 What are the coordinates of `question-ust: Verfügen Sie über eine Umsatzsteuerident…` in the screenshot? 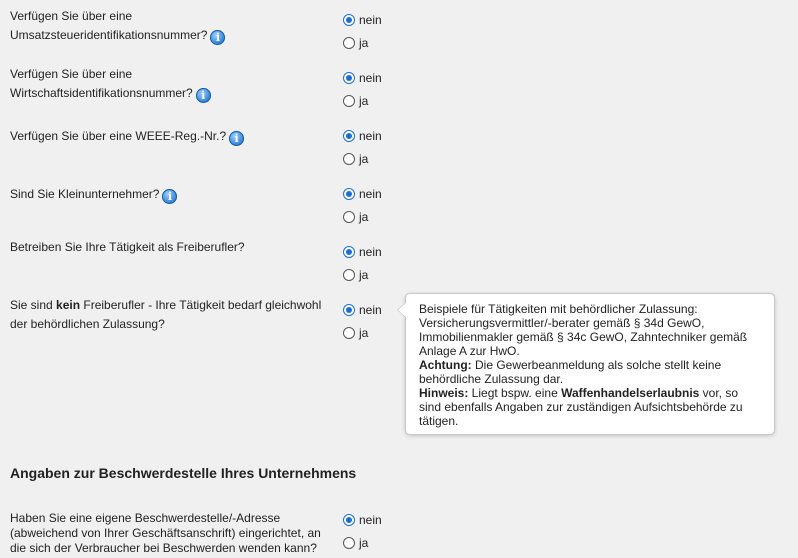 It's located at (170, 26).